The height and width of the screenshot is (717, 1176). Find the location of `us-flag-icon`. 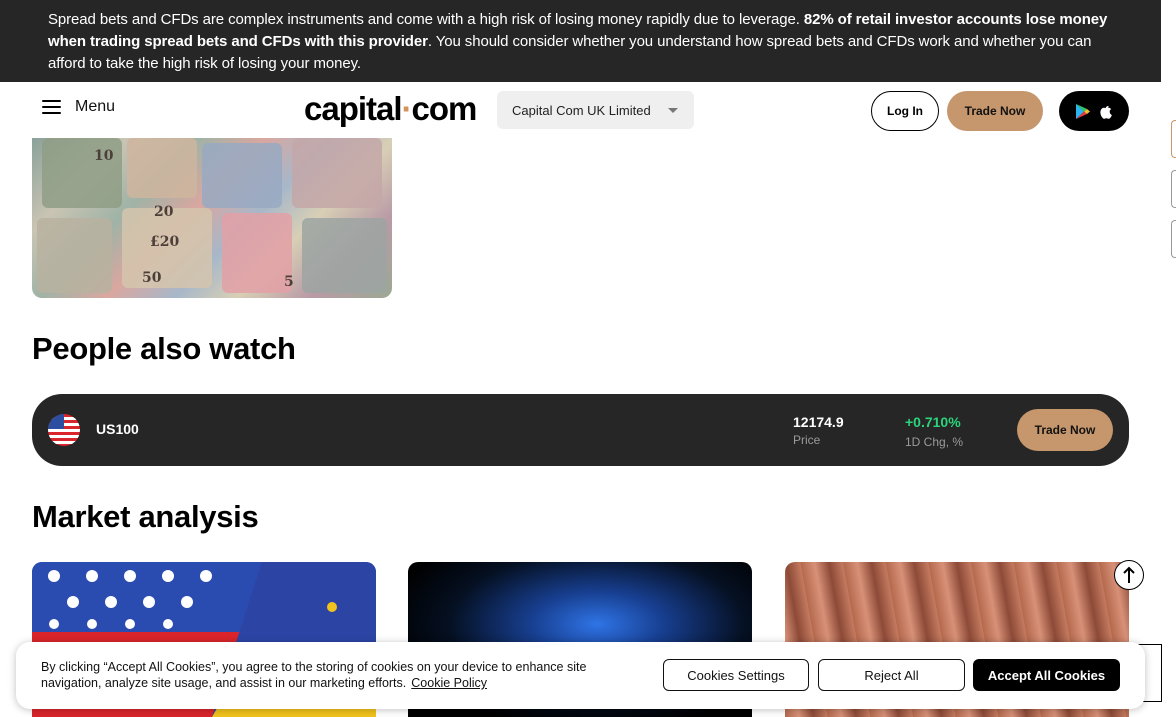

us-flag-icon is located at coordinates (64, 430).